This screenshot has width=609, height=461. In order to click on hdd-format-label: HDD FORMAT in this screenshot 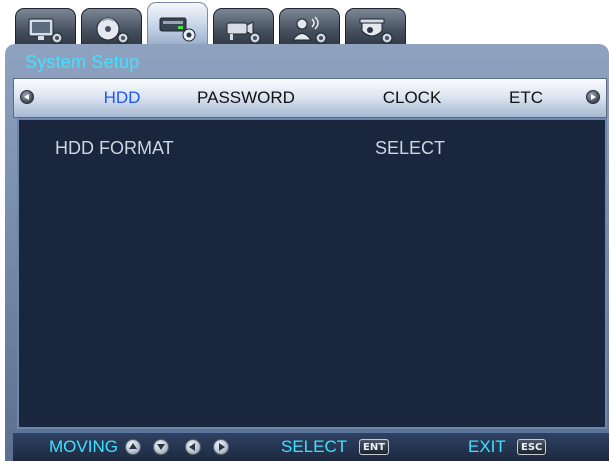, I will do `click(114, 148)`.